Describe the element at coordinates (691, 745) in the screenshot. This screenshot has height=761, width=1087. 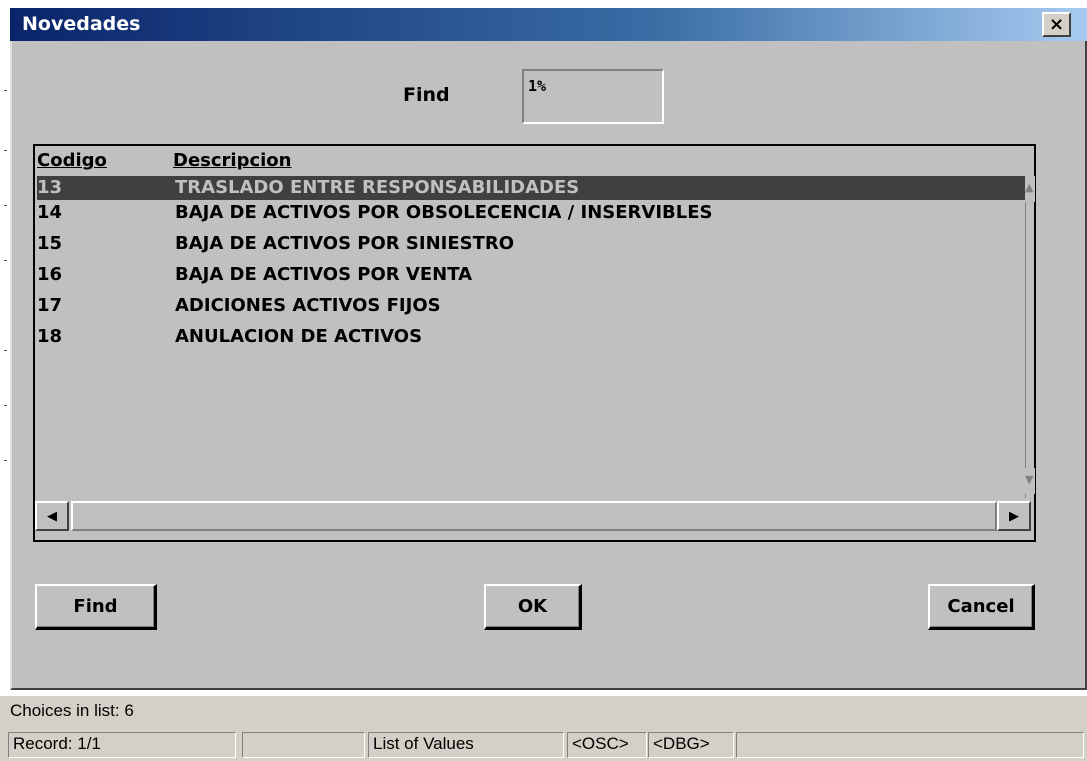
I see `status-dbg: <DBG>` at that location.